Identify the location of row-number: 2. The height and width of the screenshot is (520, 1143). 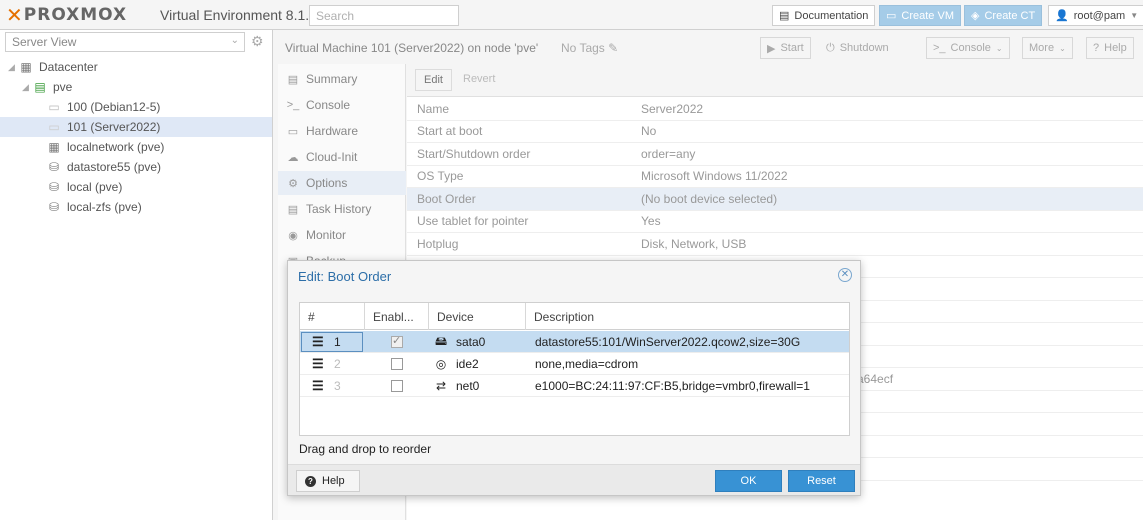
(337, 364).